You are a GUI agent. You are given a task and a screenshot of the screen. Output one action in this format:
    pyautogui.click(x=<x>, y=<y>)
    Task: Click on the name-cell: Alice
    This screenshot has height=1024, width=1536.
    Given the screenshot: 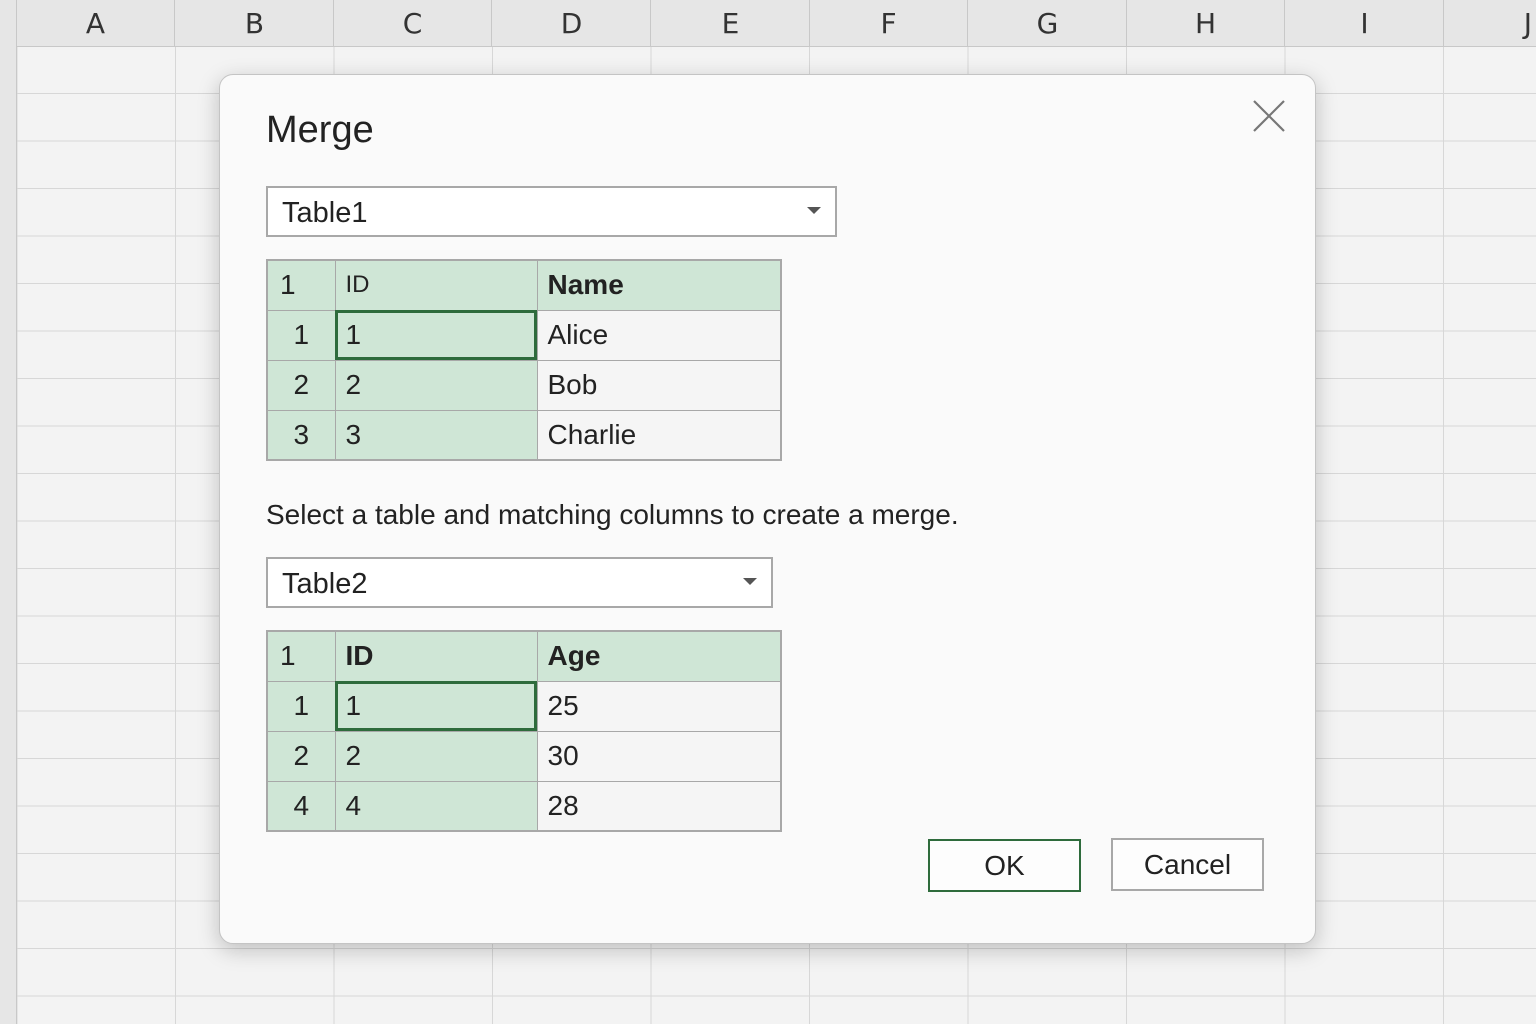 What is the action you would take?
    pyautogui.click(x=659, y=335)
    